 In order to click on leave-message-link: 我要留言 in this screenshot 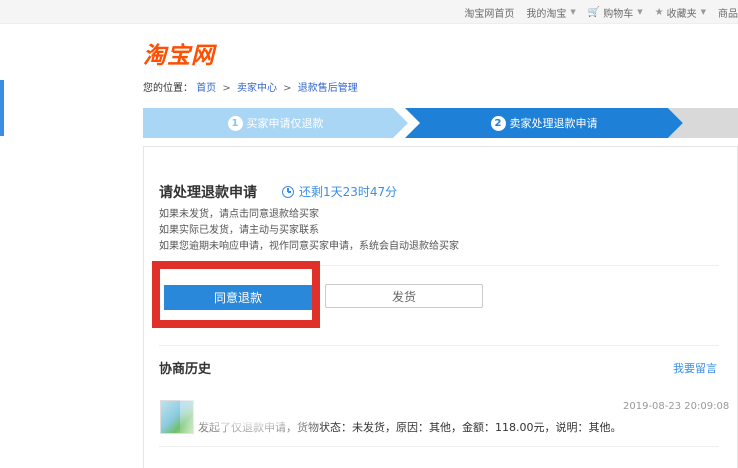, I will do `click(695, 368)`.